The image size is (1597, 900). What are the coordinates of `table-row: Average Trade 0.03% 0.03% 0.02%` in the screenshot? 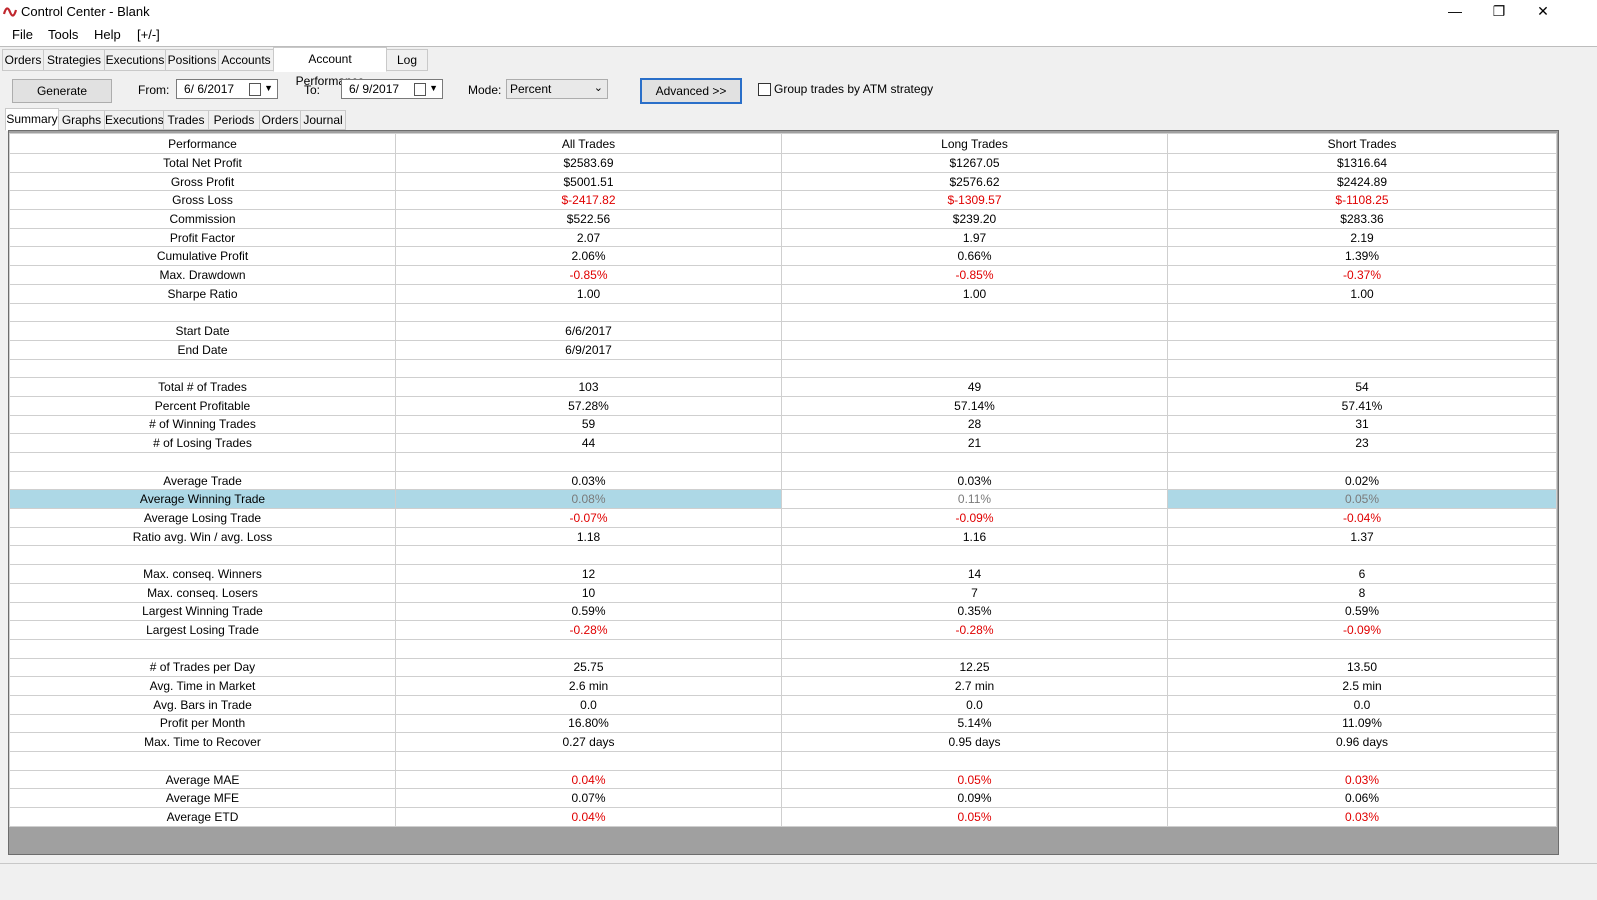 It's located at (783, 480).